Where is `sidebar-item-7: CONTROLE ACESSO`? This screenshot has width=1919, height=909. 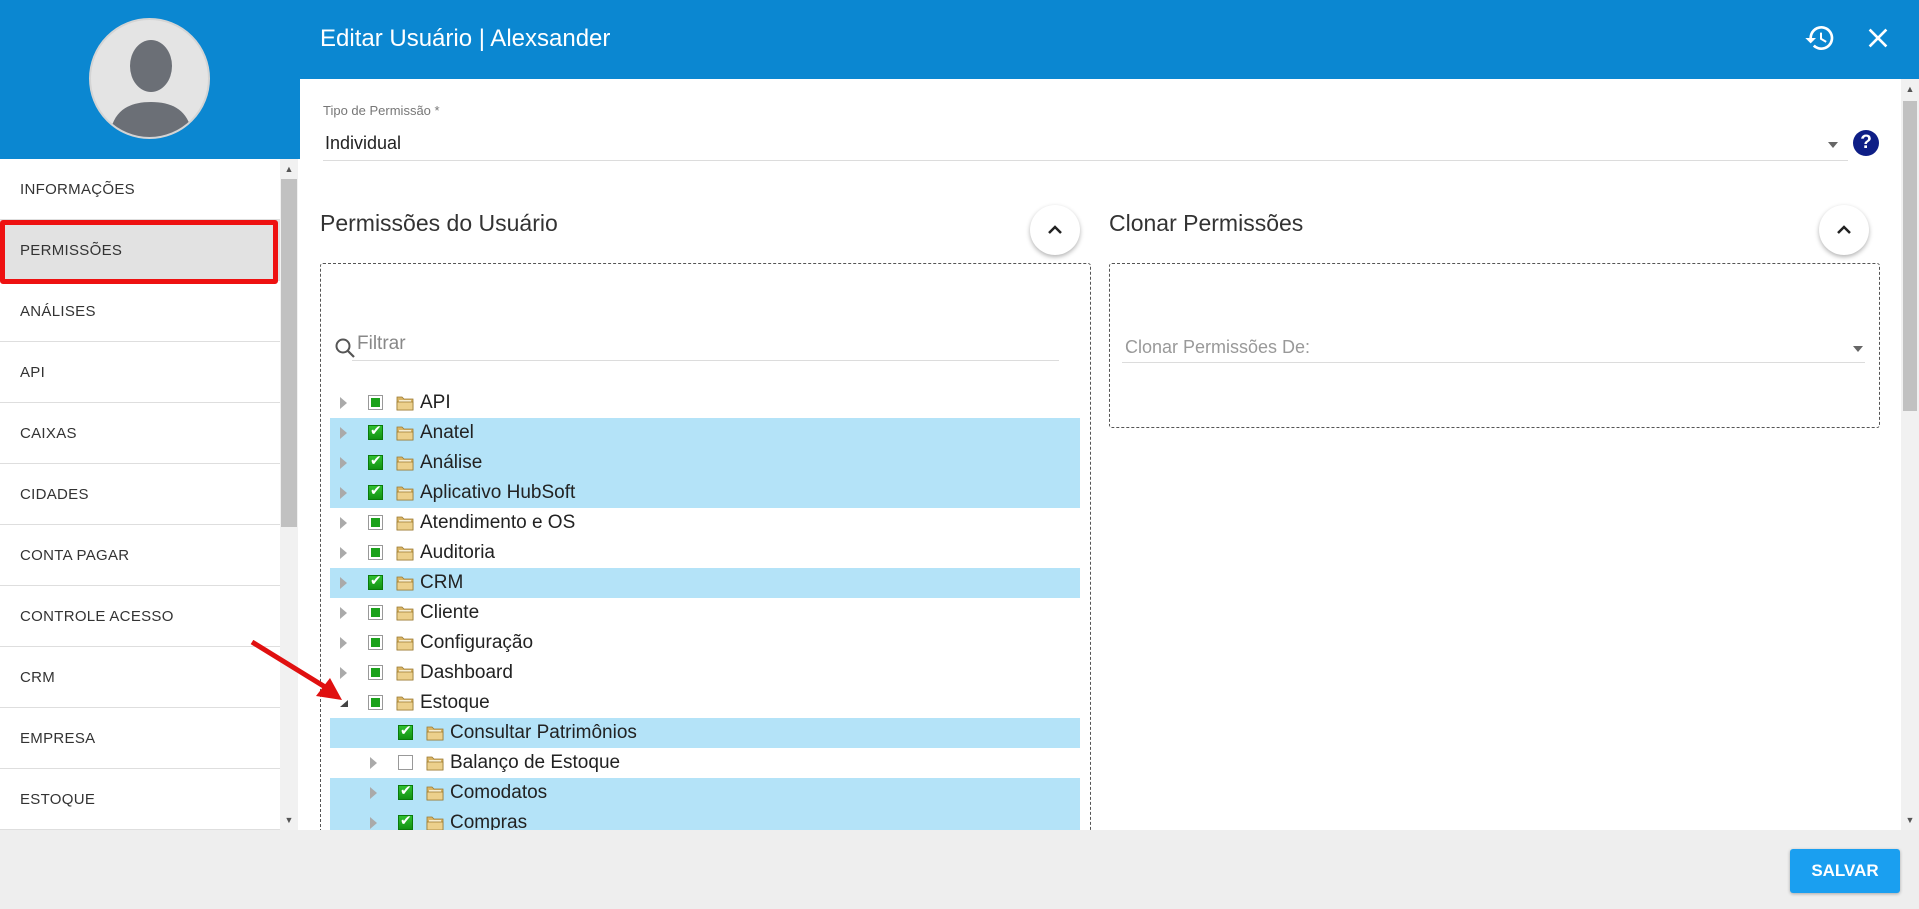 sidebar-item-7: CONTROLE ACESSO is located at coordinates (140, 616).